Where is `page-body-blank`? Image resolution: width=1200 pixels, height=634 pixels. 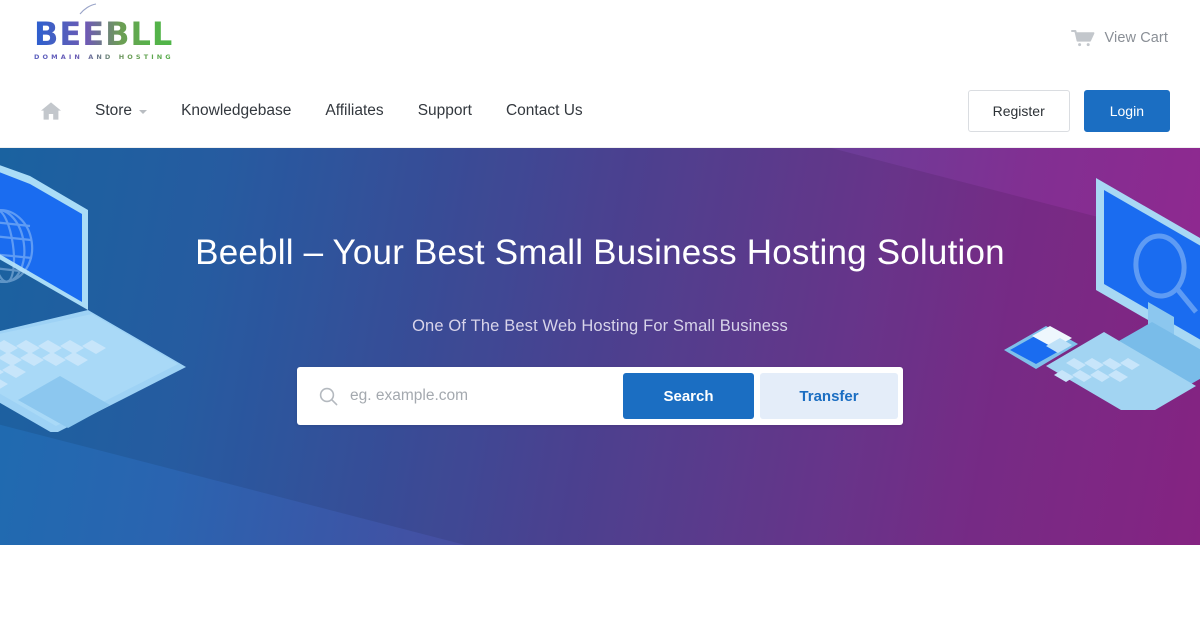 page-body-blank is located at coordinates (600, 589).